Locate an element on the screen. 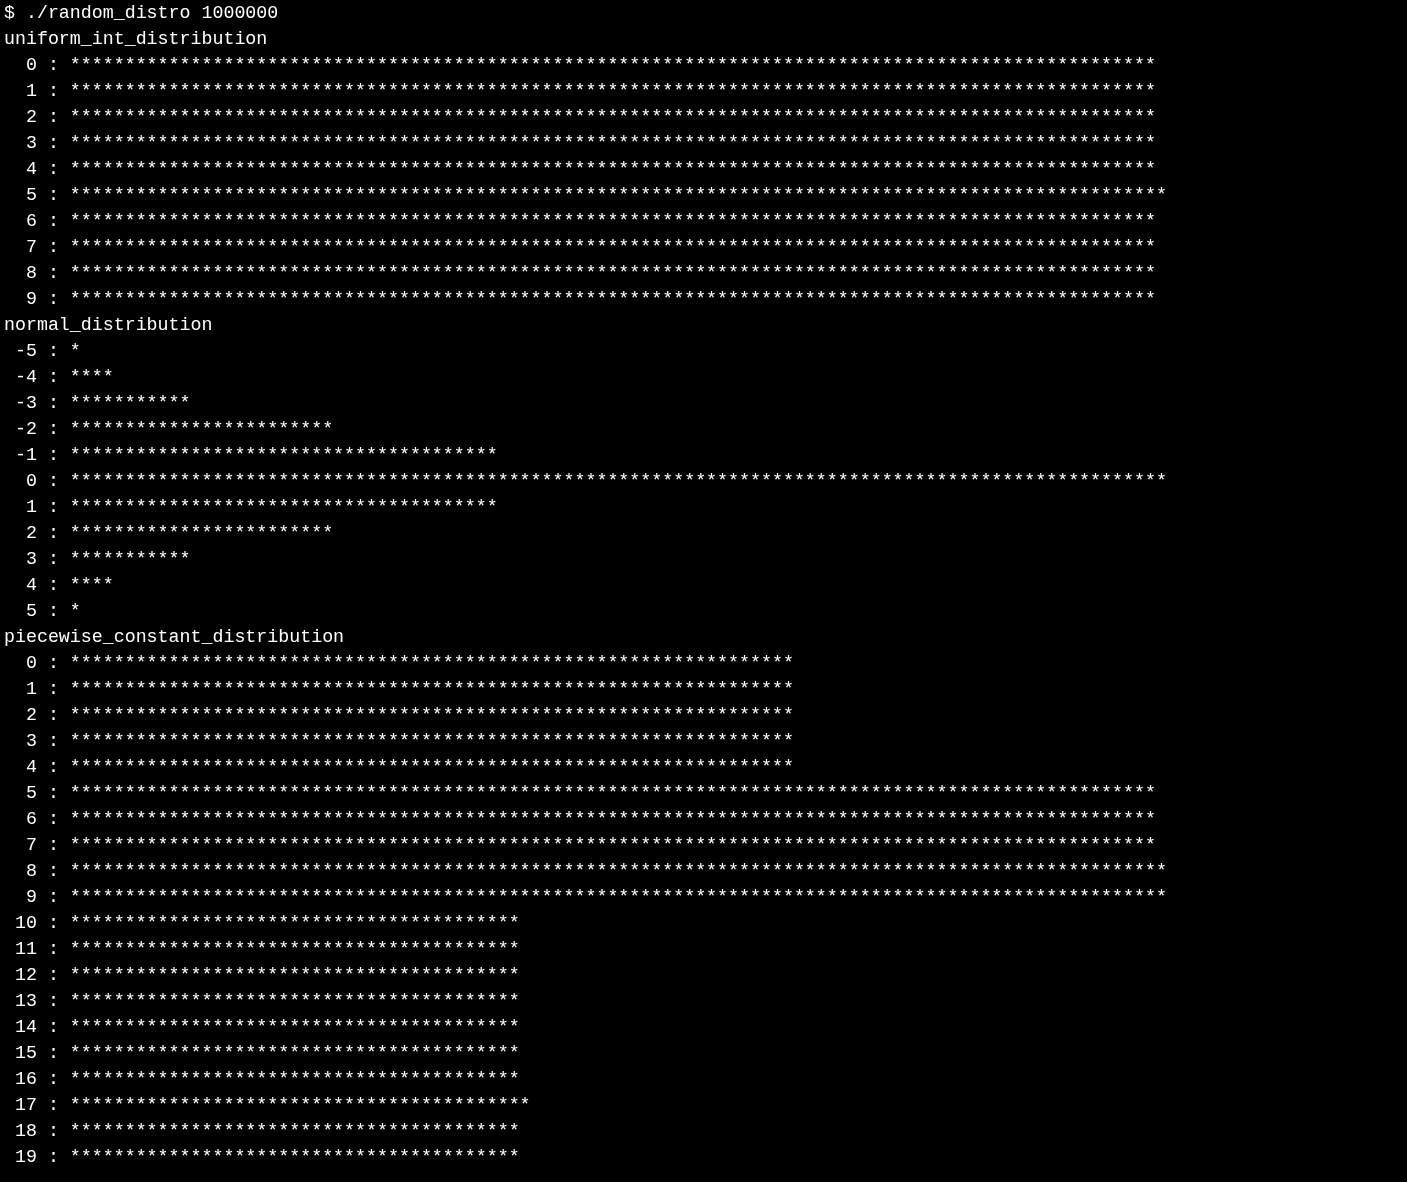 This screenshot has height=1182, width=1407. command-line: $ ./random_distro 1000000 is located at coordinates (141, 13).